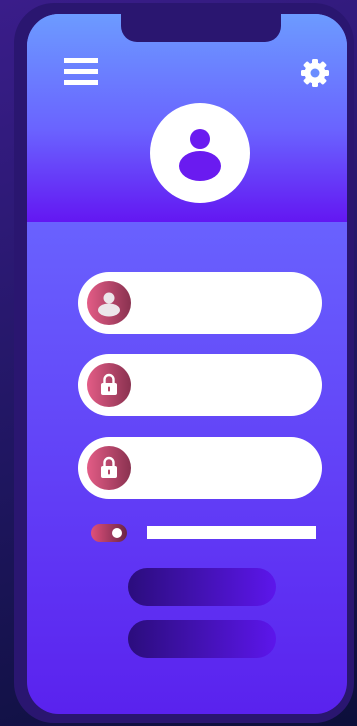 The height and width of the screenshot is (726, 357). I want to click on toggle-knob, so click(117, 533).